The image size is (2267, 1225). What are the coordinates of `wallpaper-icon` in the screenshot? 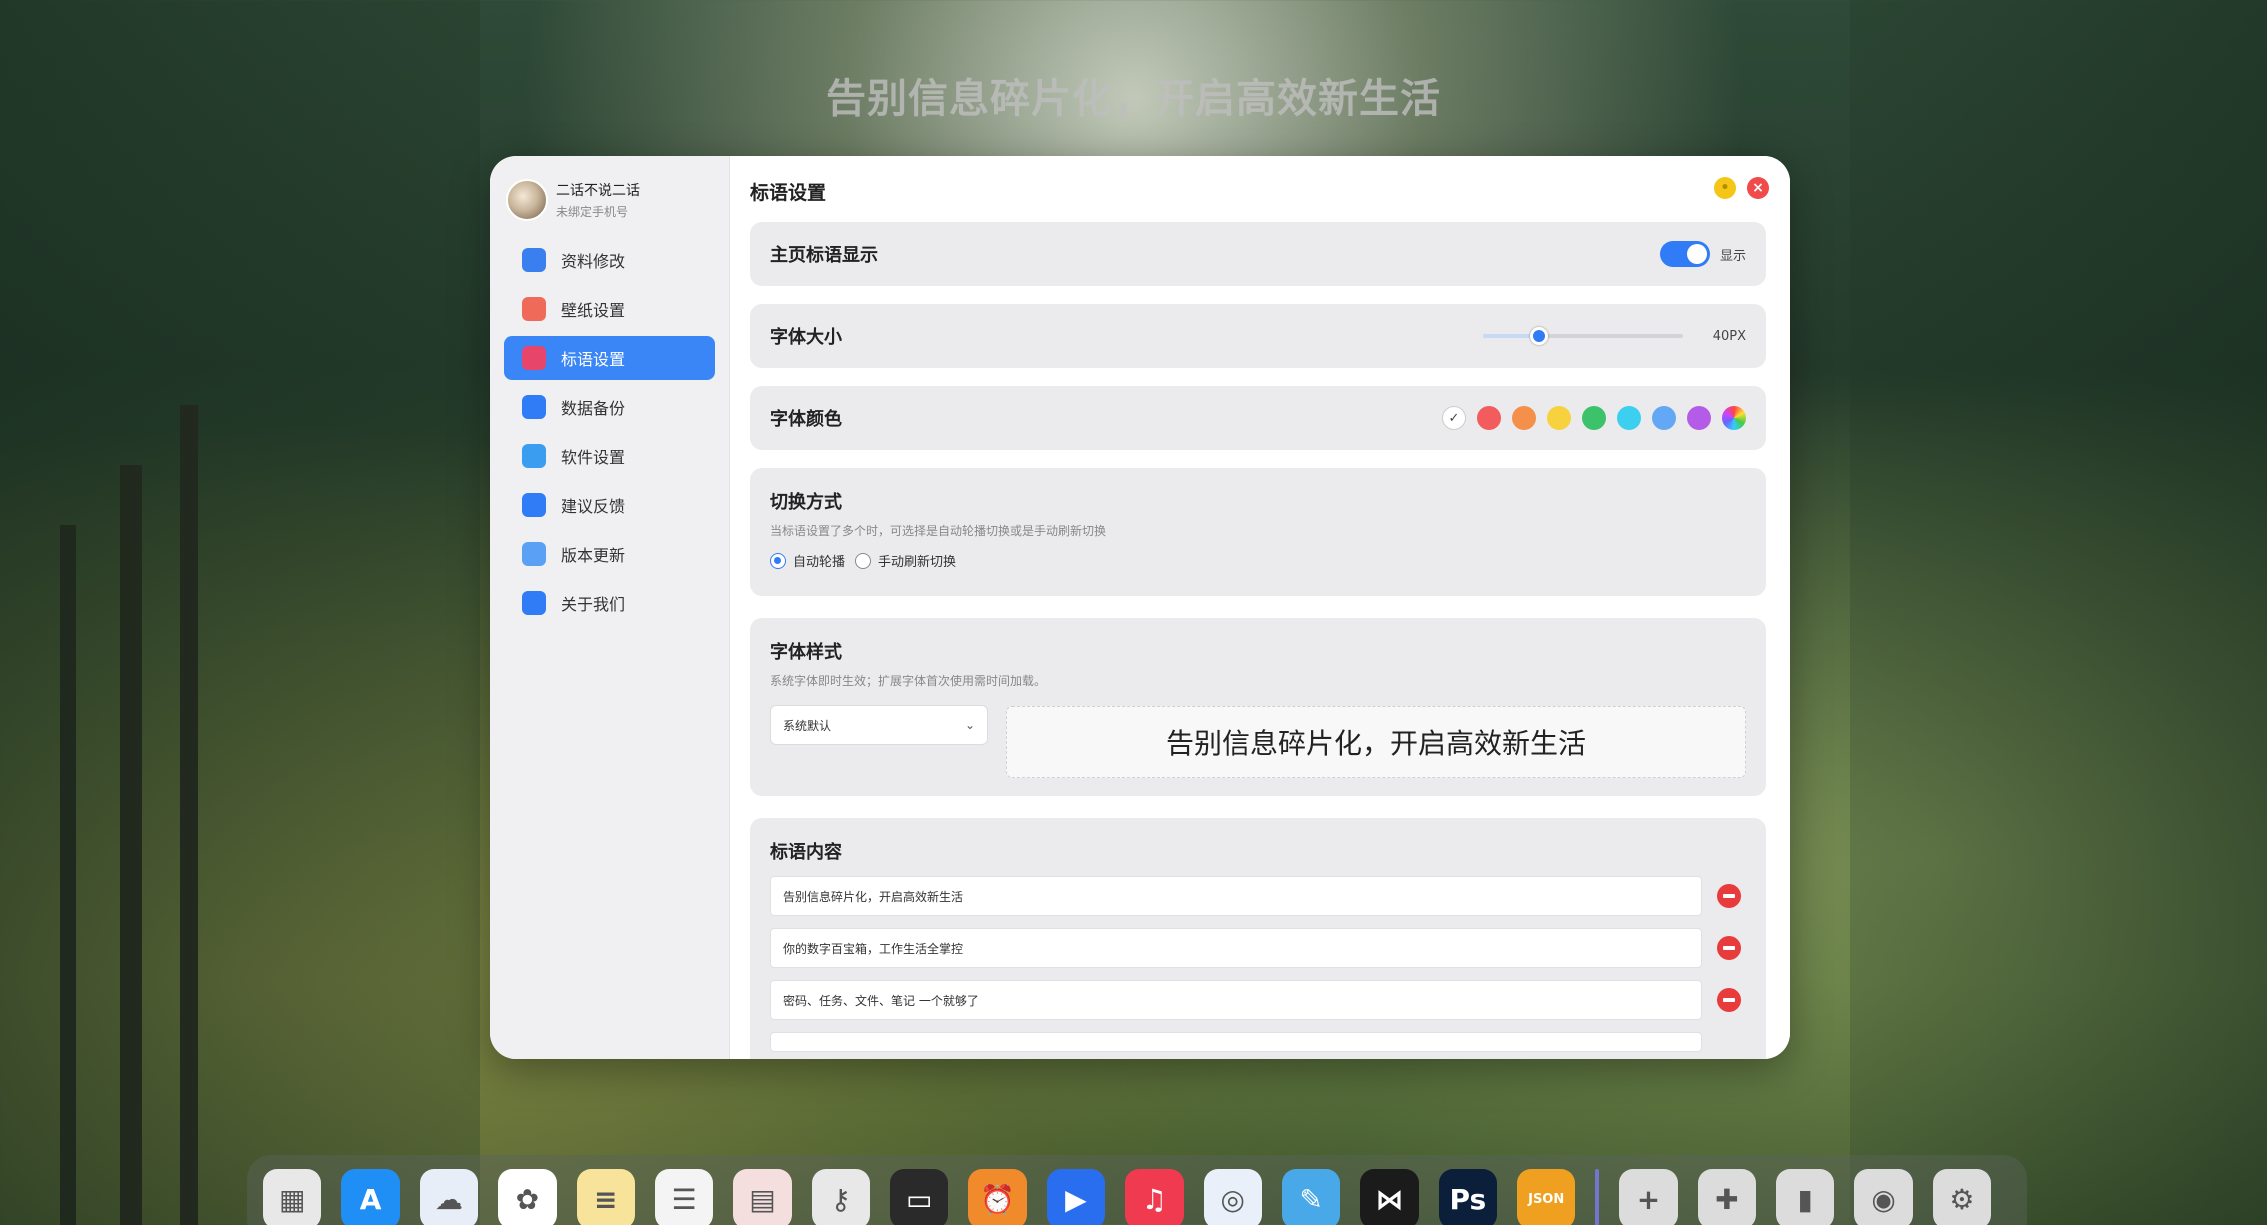 It's located at (534, 309).